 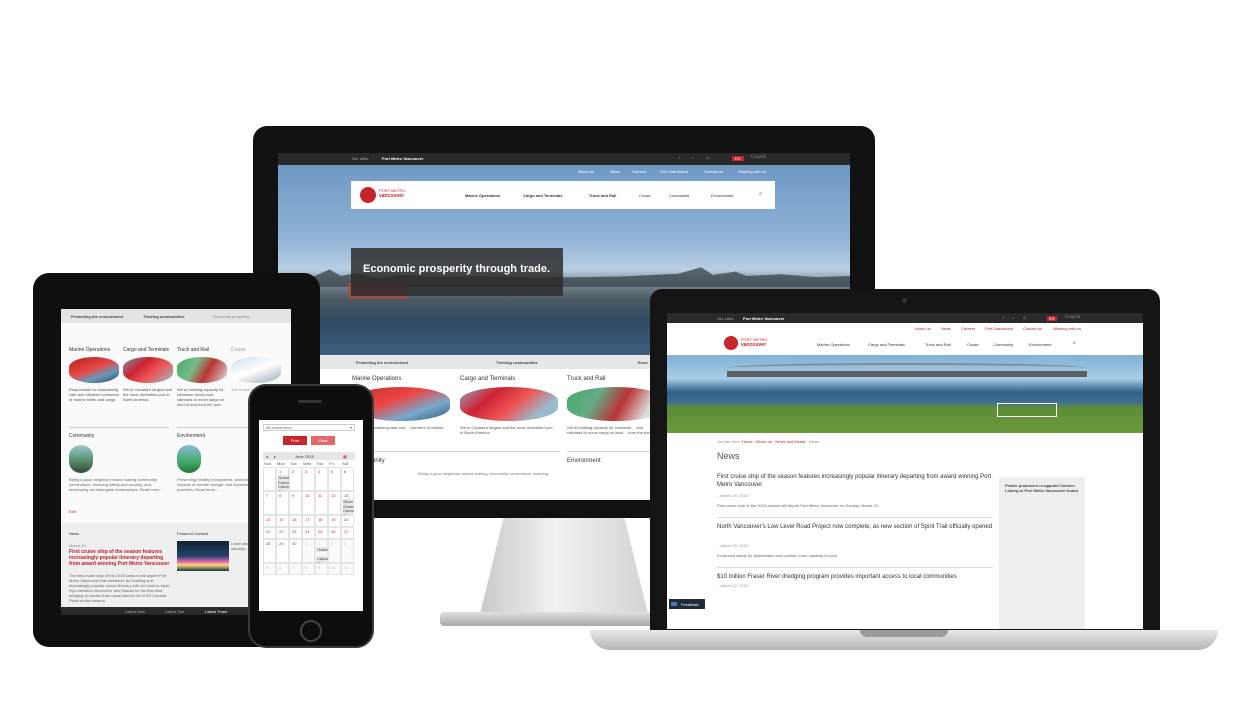 What do you see at coordinates (267, 456) in the screenshot?
I see `prev-month-icon: ◂` at bounding box center [267, 456].